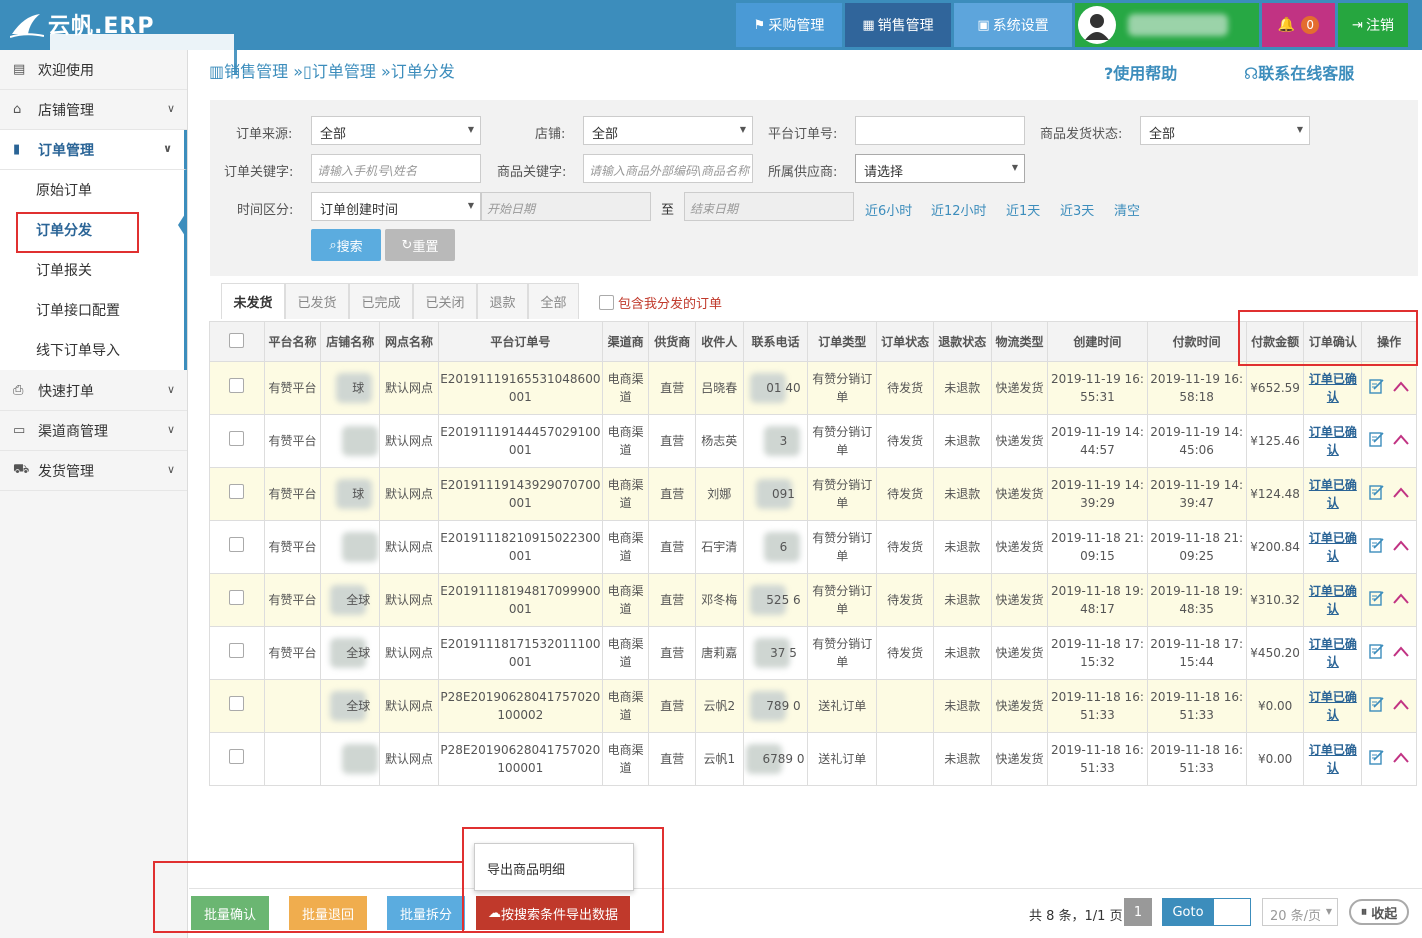  I want to click on quick-6h: 近6小时, so click(888, 209).